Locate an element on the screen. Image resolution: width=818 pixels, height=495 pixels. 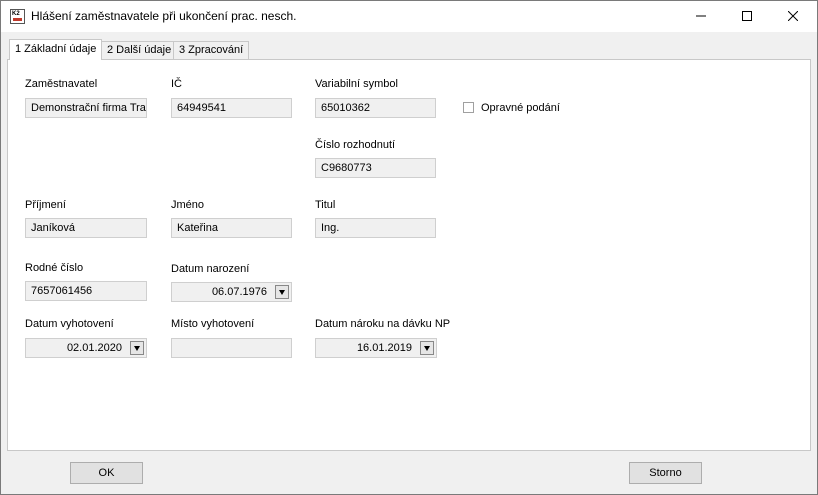
minimize-button is located at coordinates (701, 16).